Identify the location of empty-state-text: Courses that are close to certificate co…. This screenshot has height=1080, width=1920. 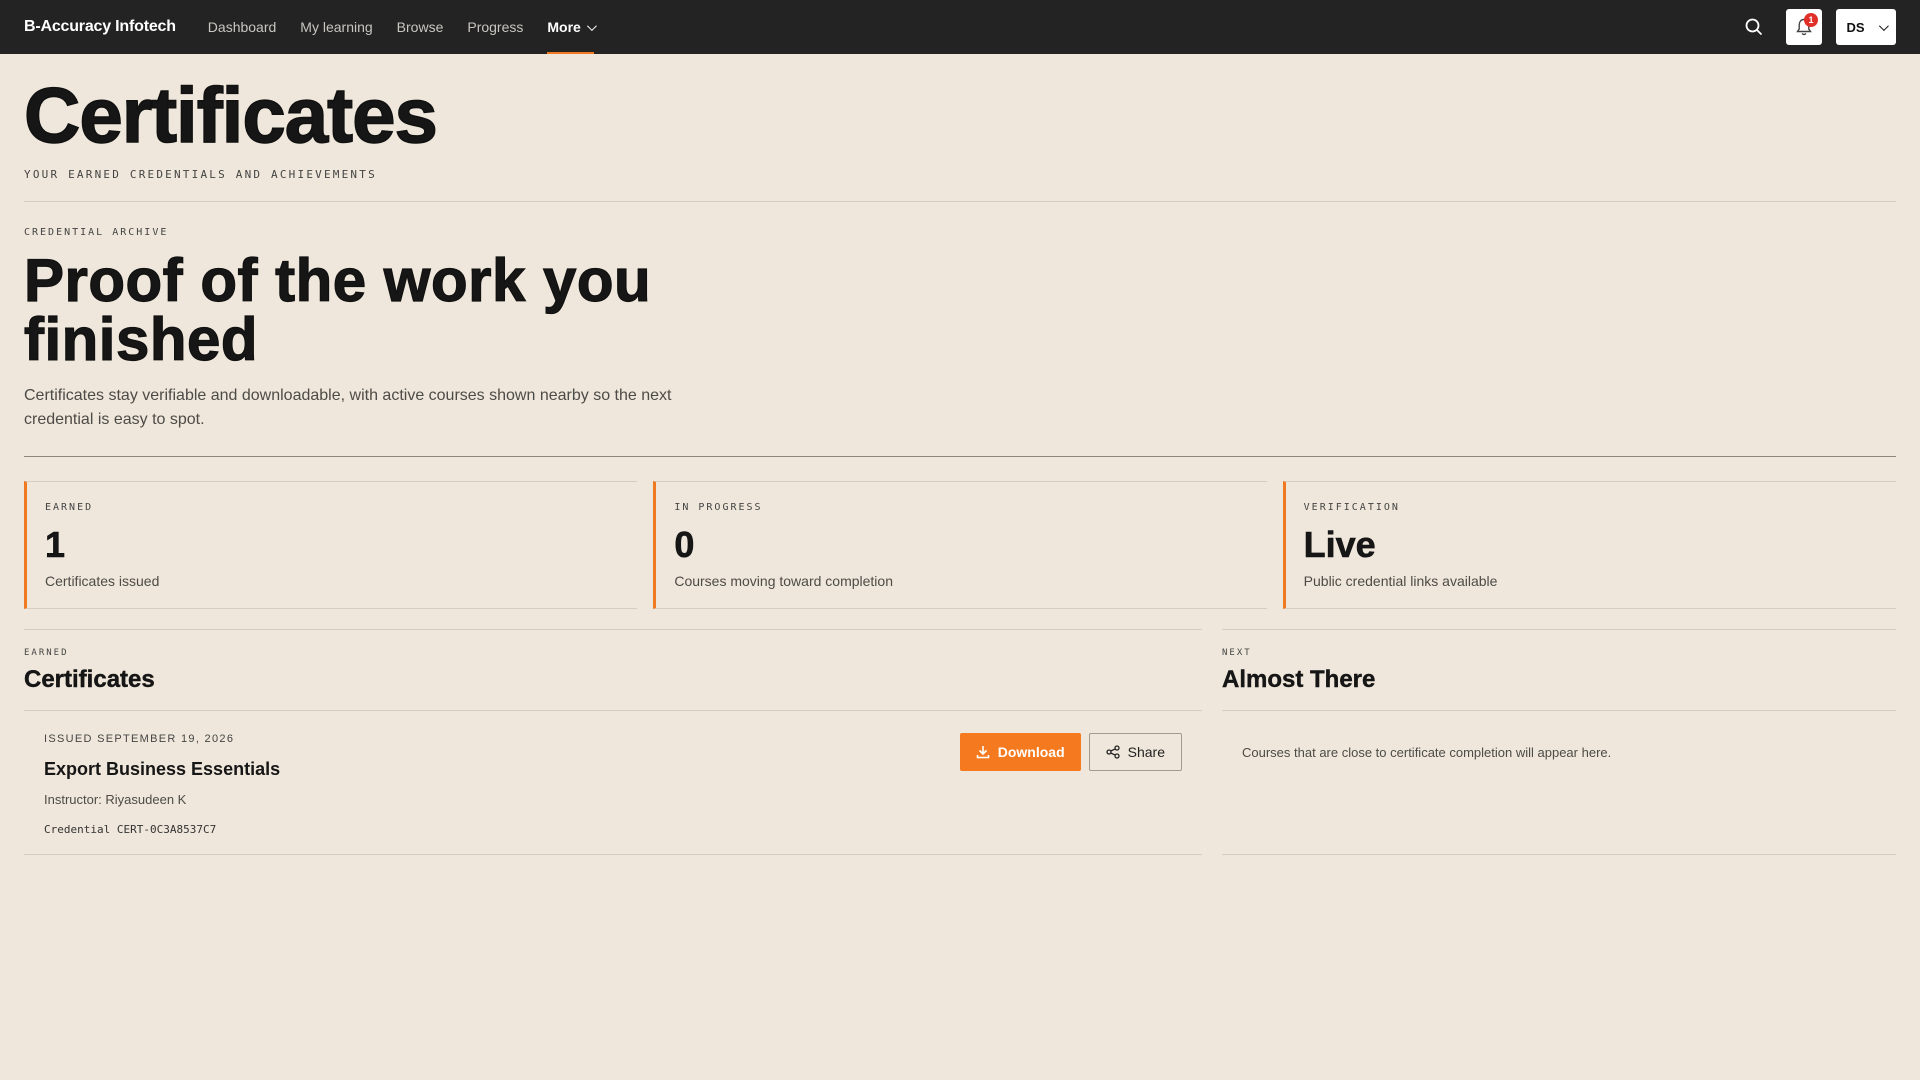
(1427, 752).